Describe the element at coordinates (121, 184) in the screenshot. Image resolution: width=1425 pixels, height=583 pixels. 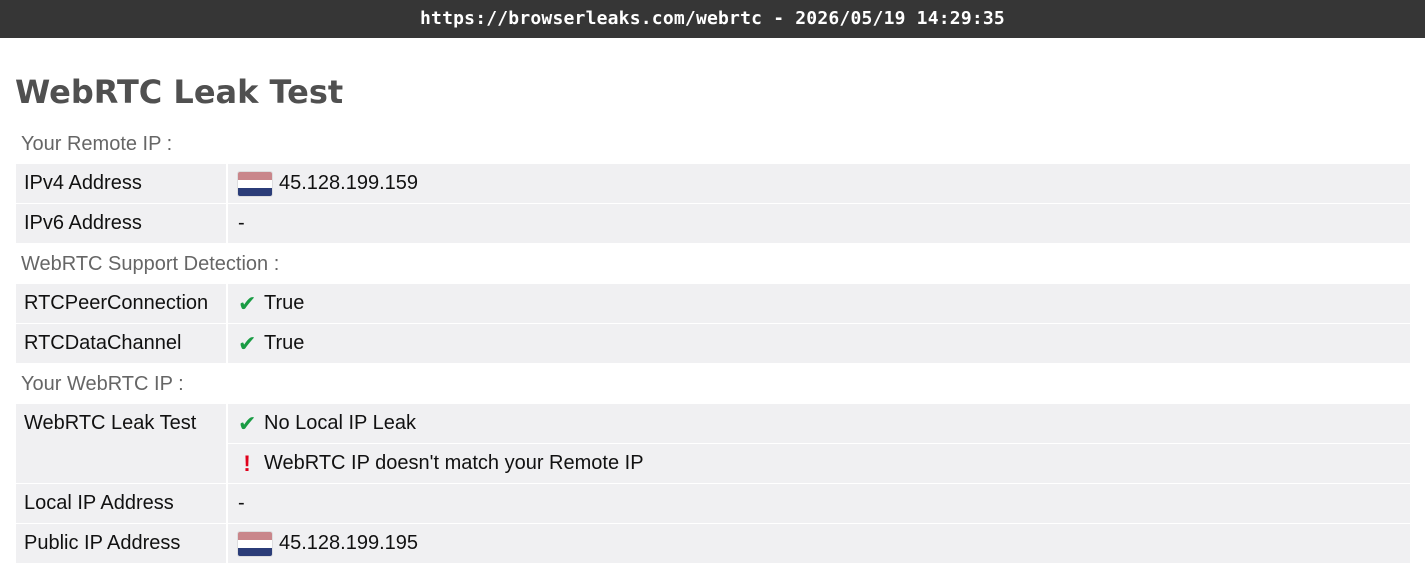
I see `ipv4-label: IPv4 Address` at that location.